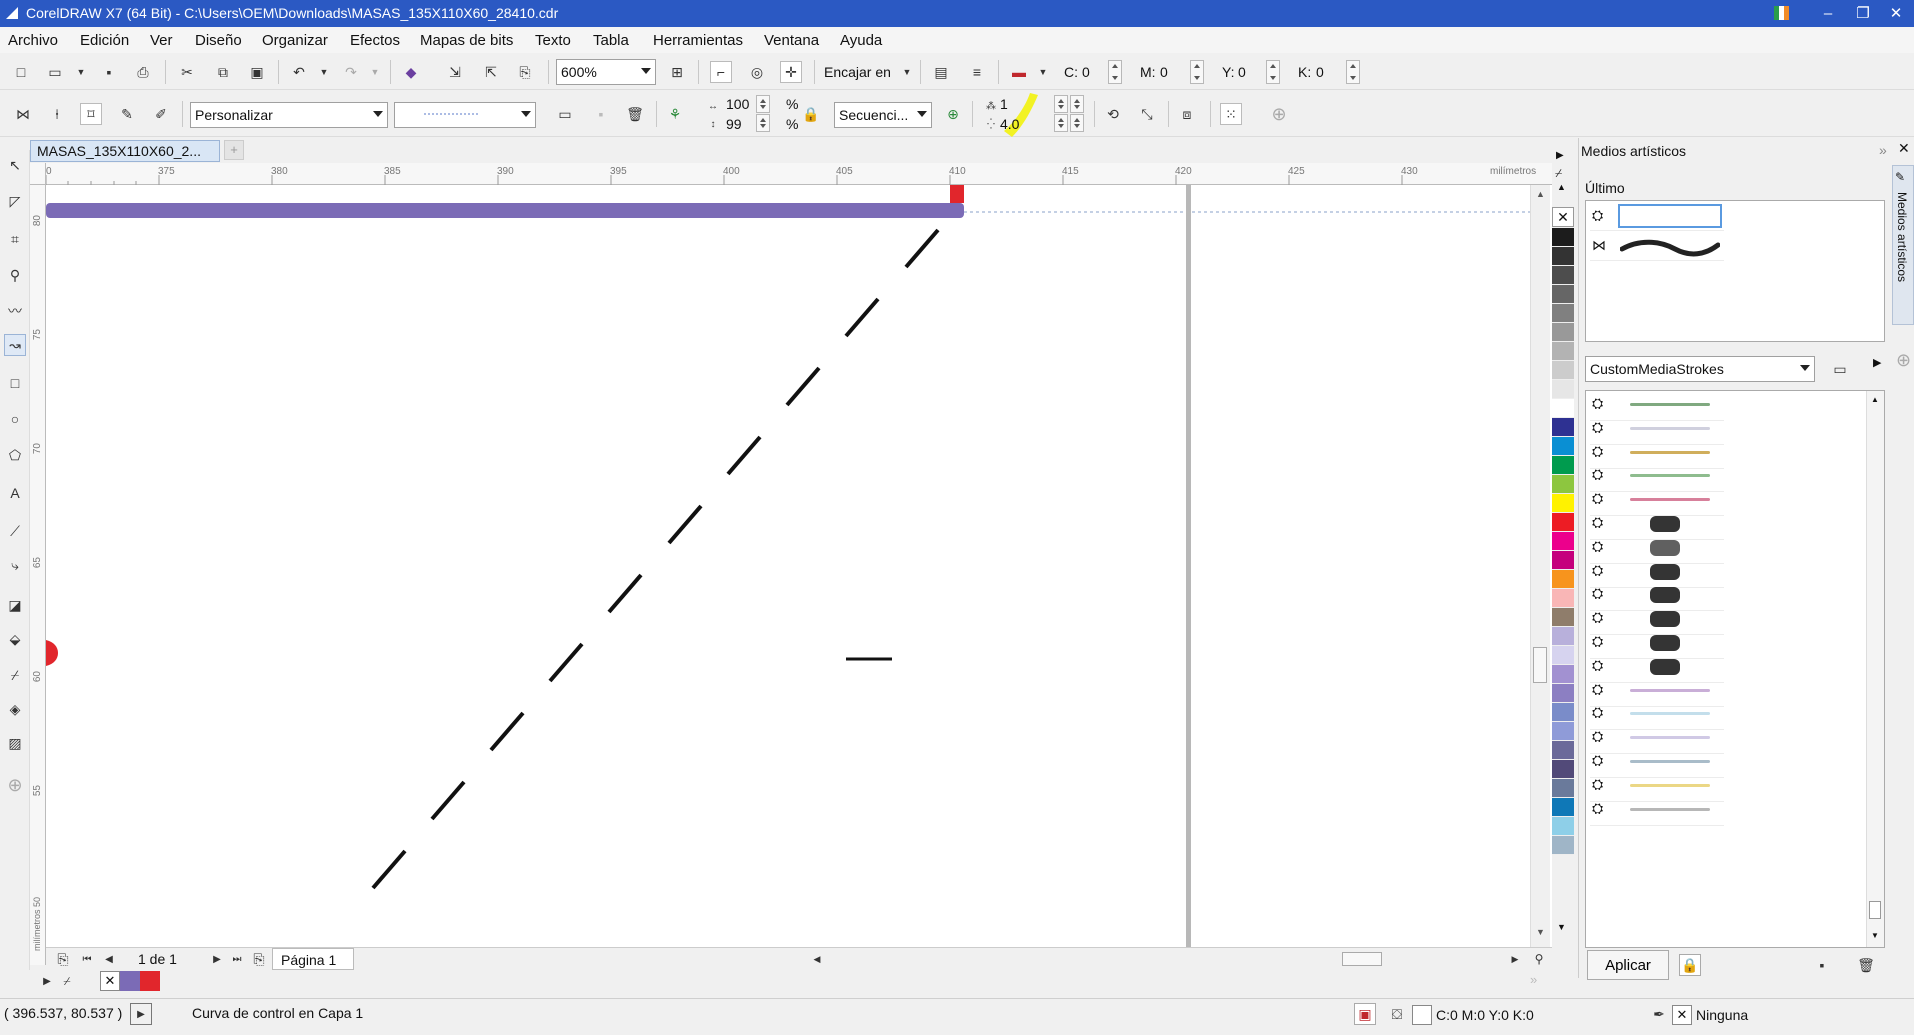 The image size is (1914, 1035). Describe the element at coordinates (1903, 245) in the screenshot. I see `docker-side-tab: ✎ Medios artísticos` at that location.